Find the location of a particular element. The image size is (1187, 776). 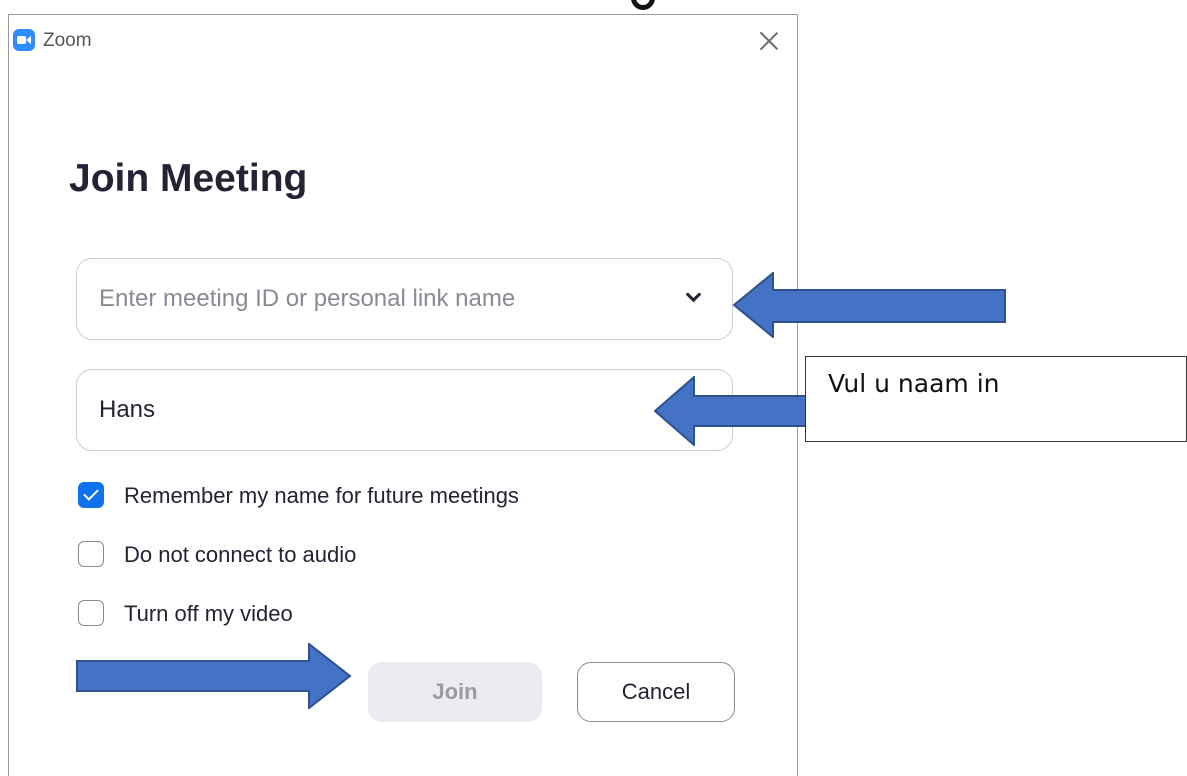

document-text-cutoff is located at coordinates (593, 7).